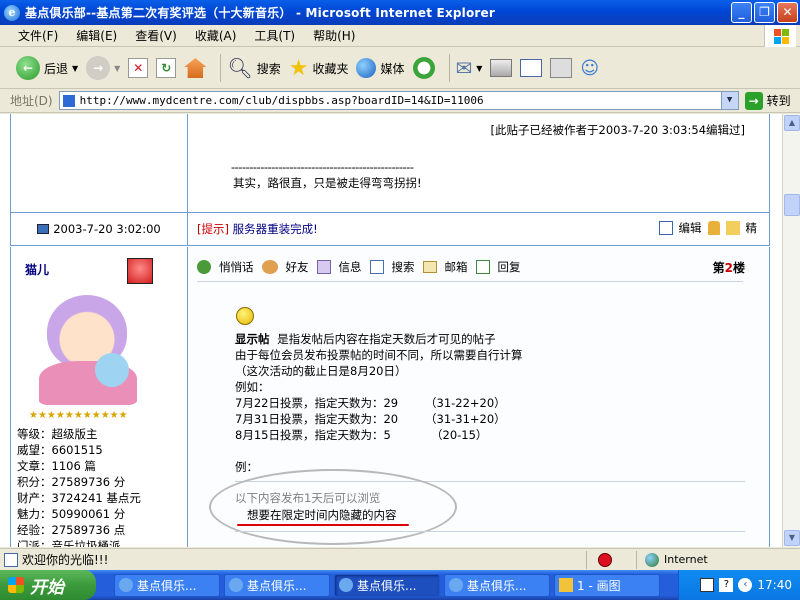 The height and width of the screenshot is (600, 800). I want to click on example-label: 例：, so click(246, 467).